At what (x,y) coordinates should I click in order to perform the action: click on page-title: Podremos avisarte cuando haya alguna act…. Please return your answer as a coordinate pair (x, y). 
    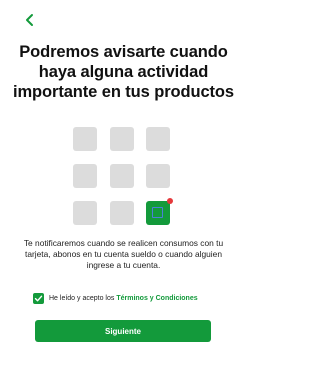
    Looking at the image, I should click on (123, 72).